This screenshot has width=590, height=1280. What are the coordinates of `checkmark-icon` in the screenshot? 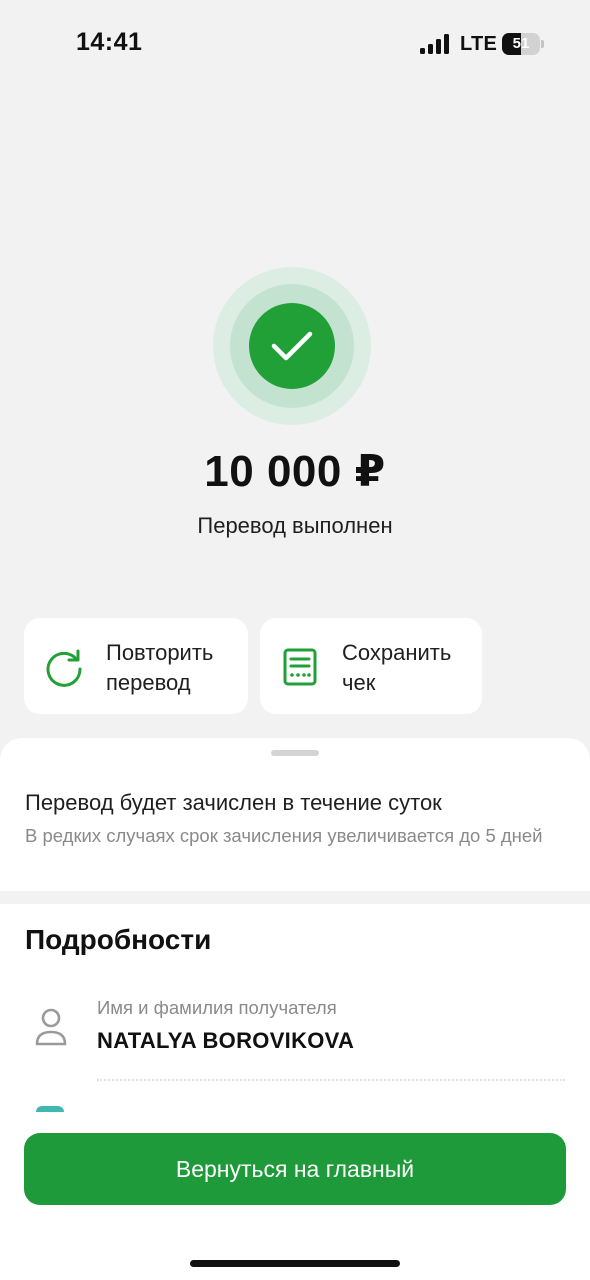 It's located at (292, 346).